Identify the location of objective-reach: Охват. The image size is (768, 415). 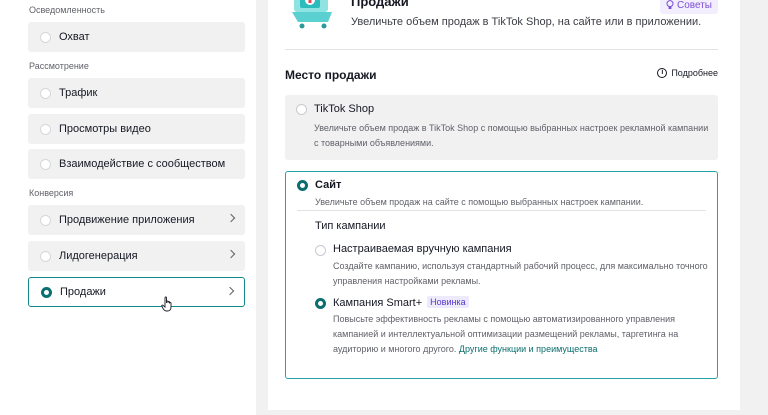
(136, 37).